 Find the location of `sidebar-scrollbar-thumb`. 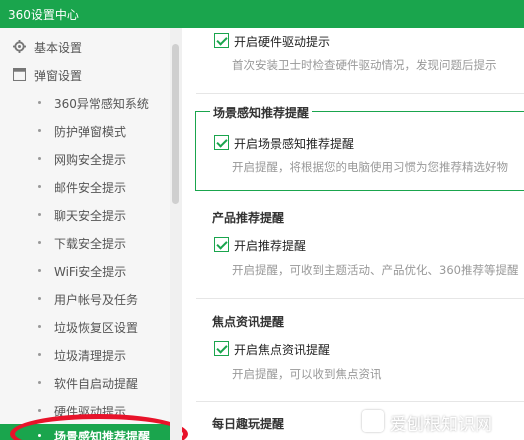

sidebar-scrollbar-thumb is located at coordinates (175, 124).